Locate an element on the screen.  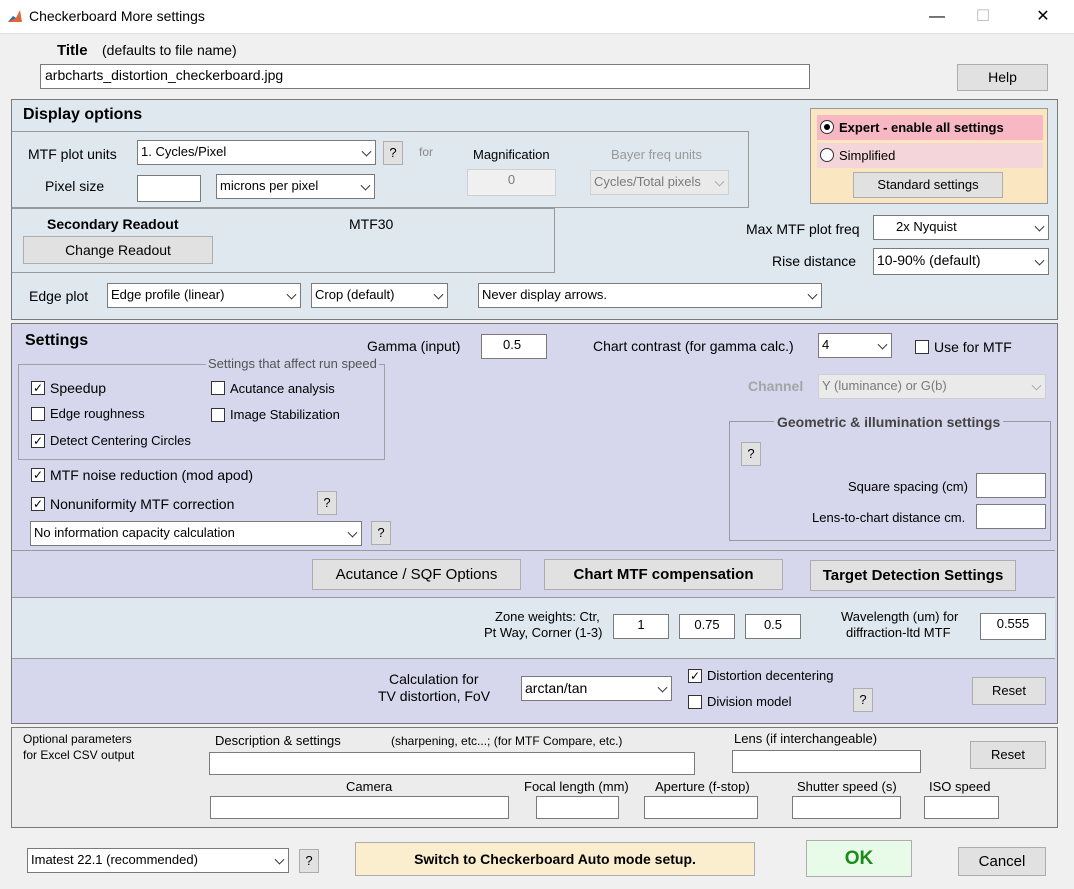
switch-auto-mode-button: Switch to Checkerboard Auto mode setup. is located at coordinates (555, 859).